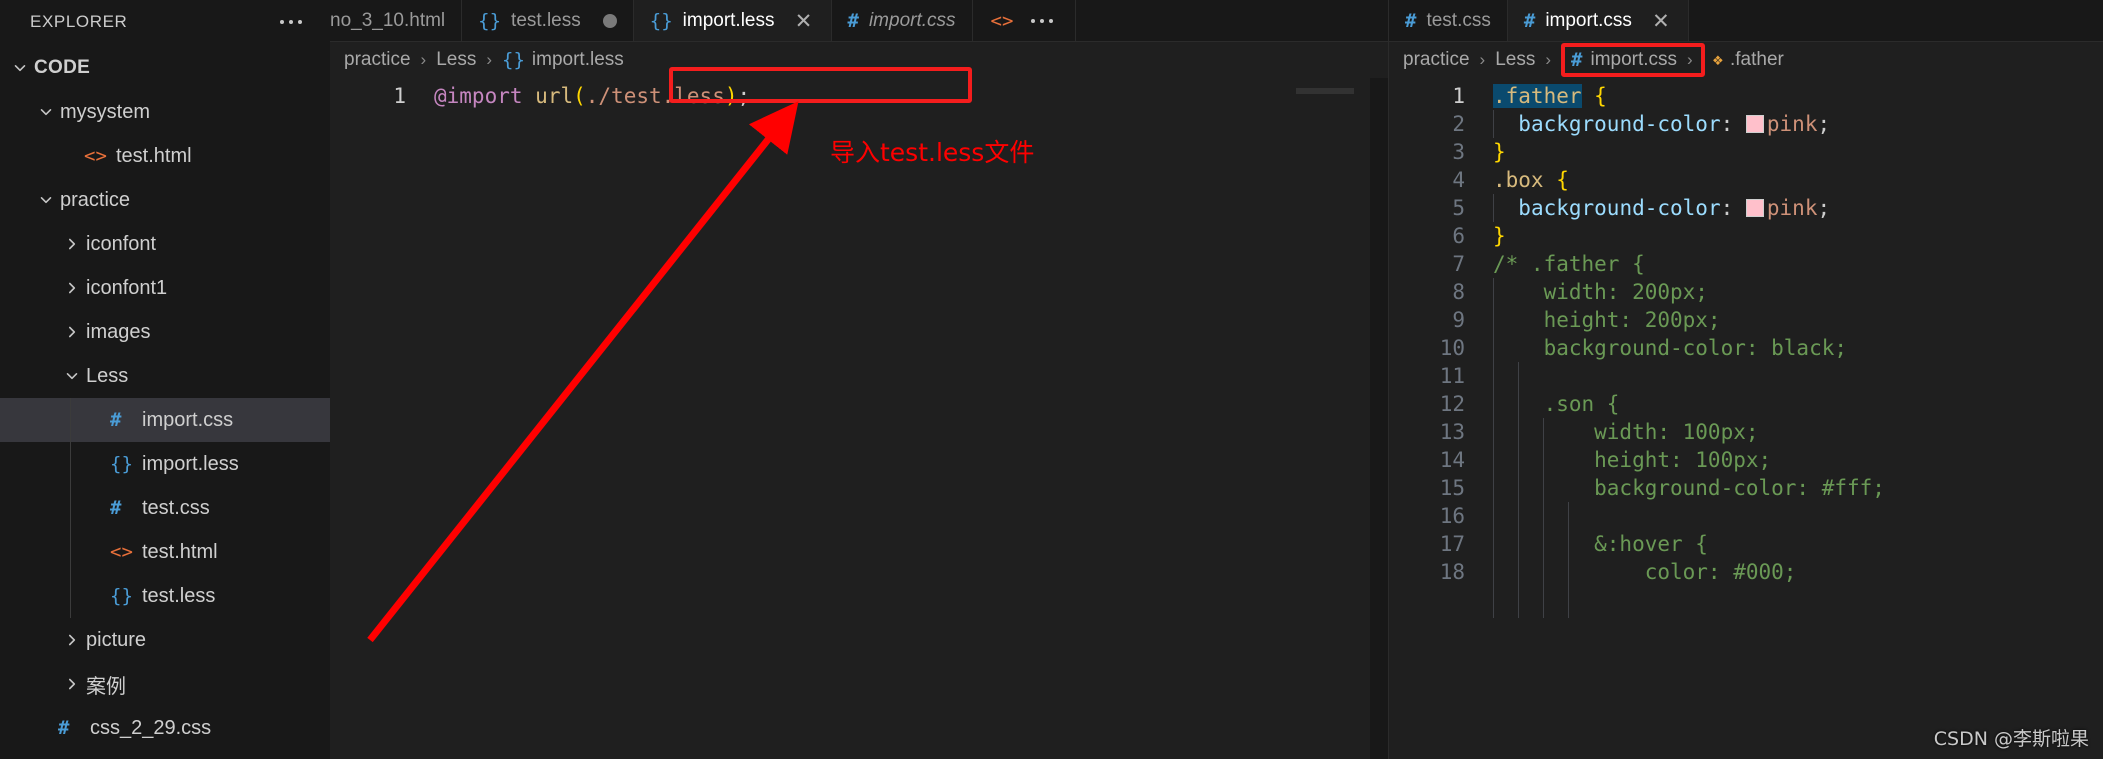 The height and width of the screenshot is (759, 2103). I want to click on tab-import-css: # import.css, so click(902, 21).